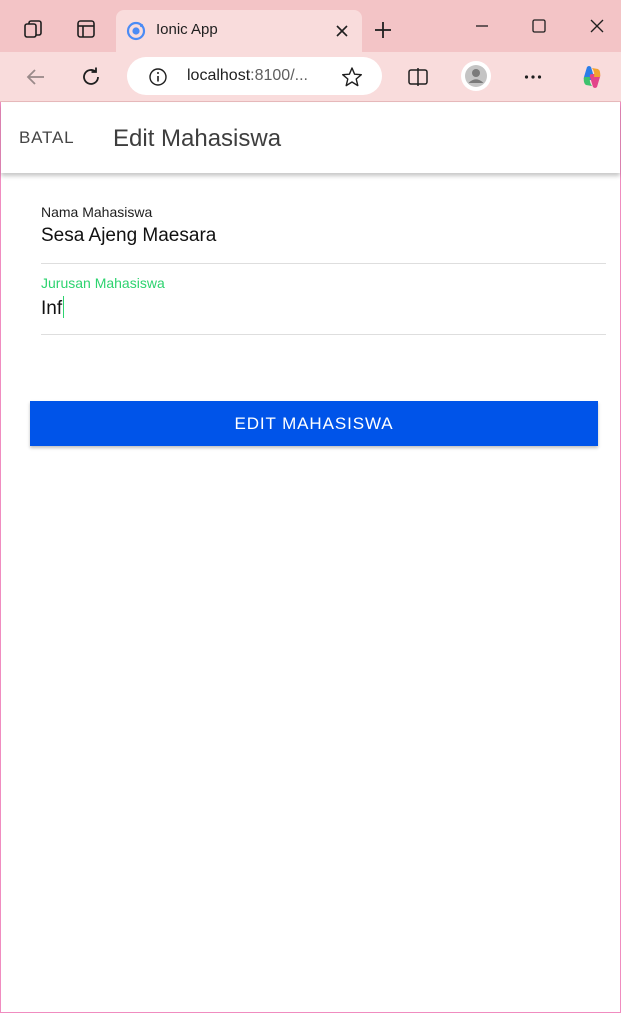 This screenshot has height=1013, width=621. I want to click on jurusan-input-text: Inf, so click(52, 308).